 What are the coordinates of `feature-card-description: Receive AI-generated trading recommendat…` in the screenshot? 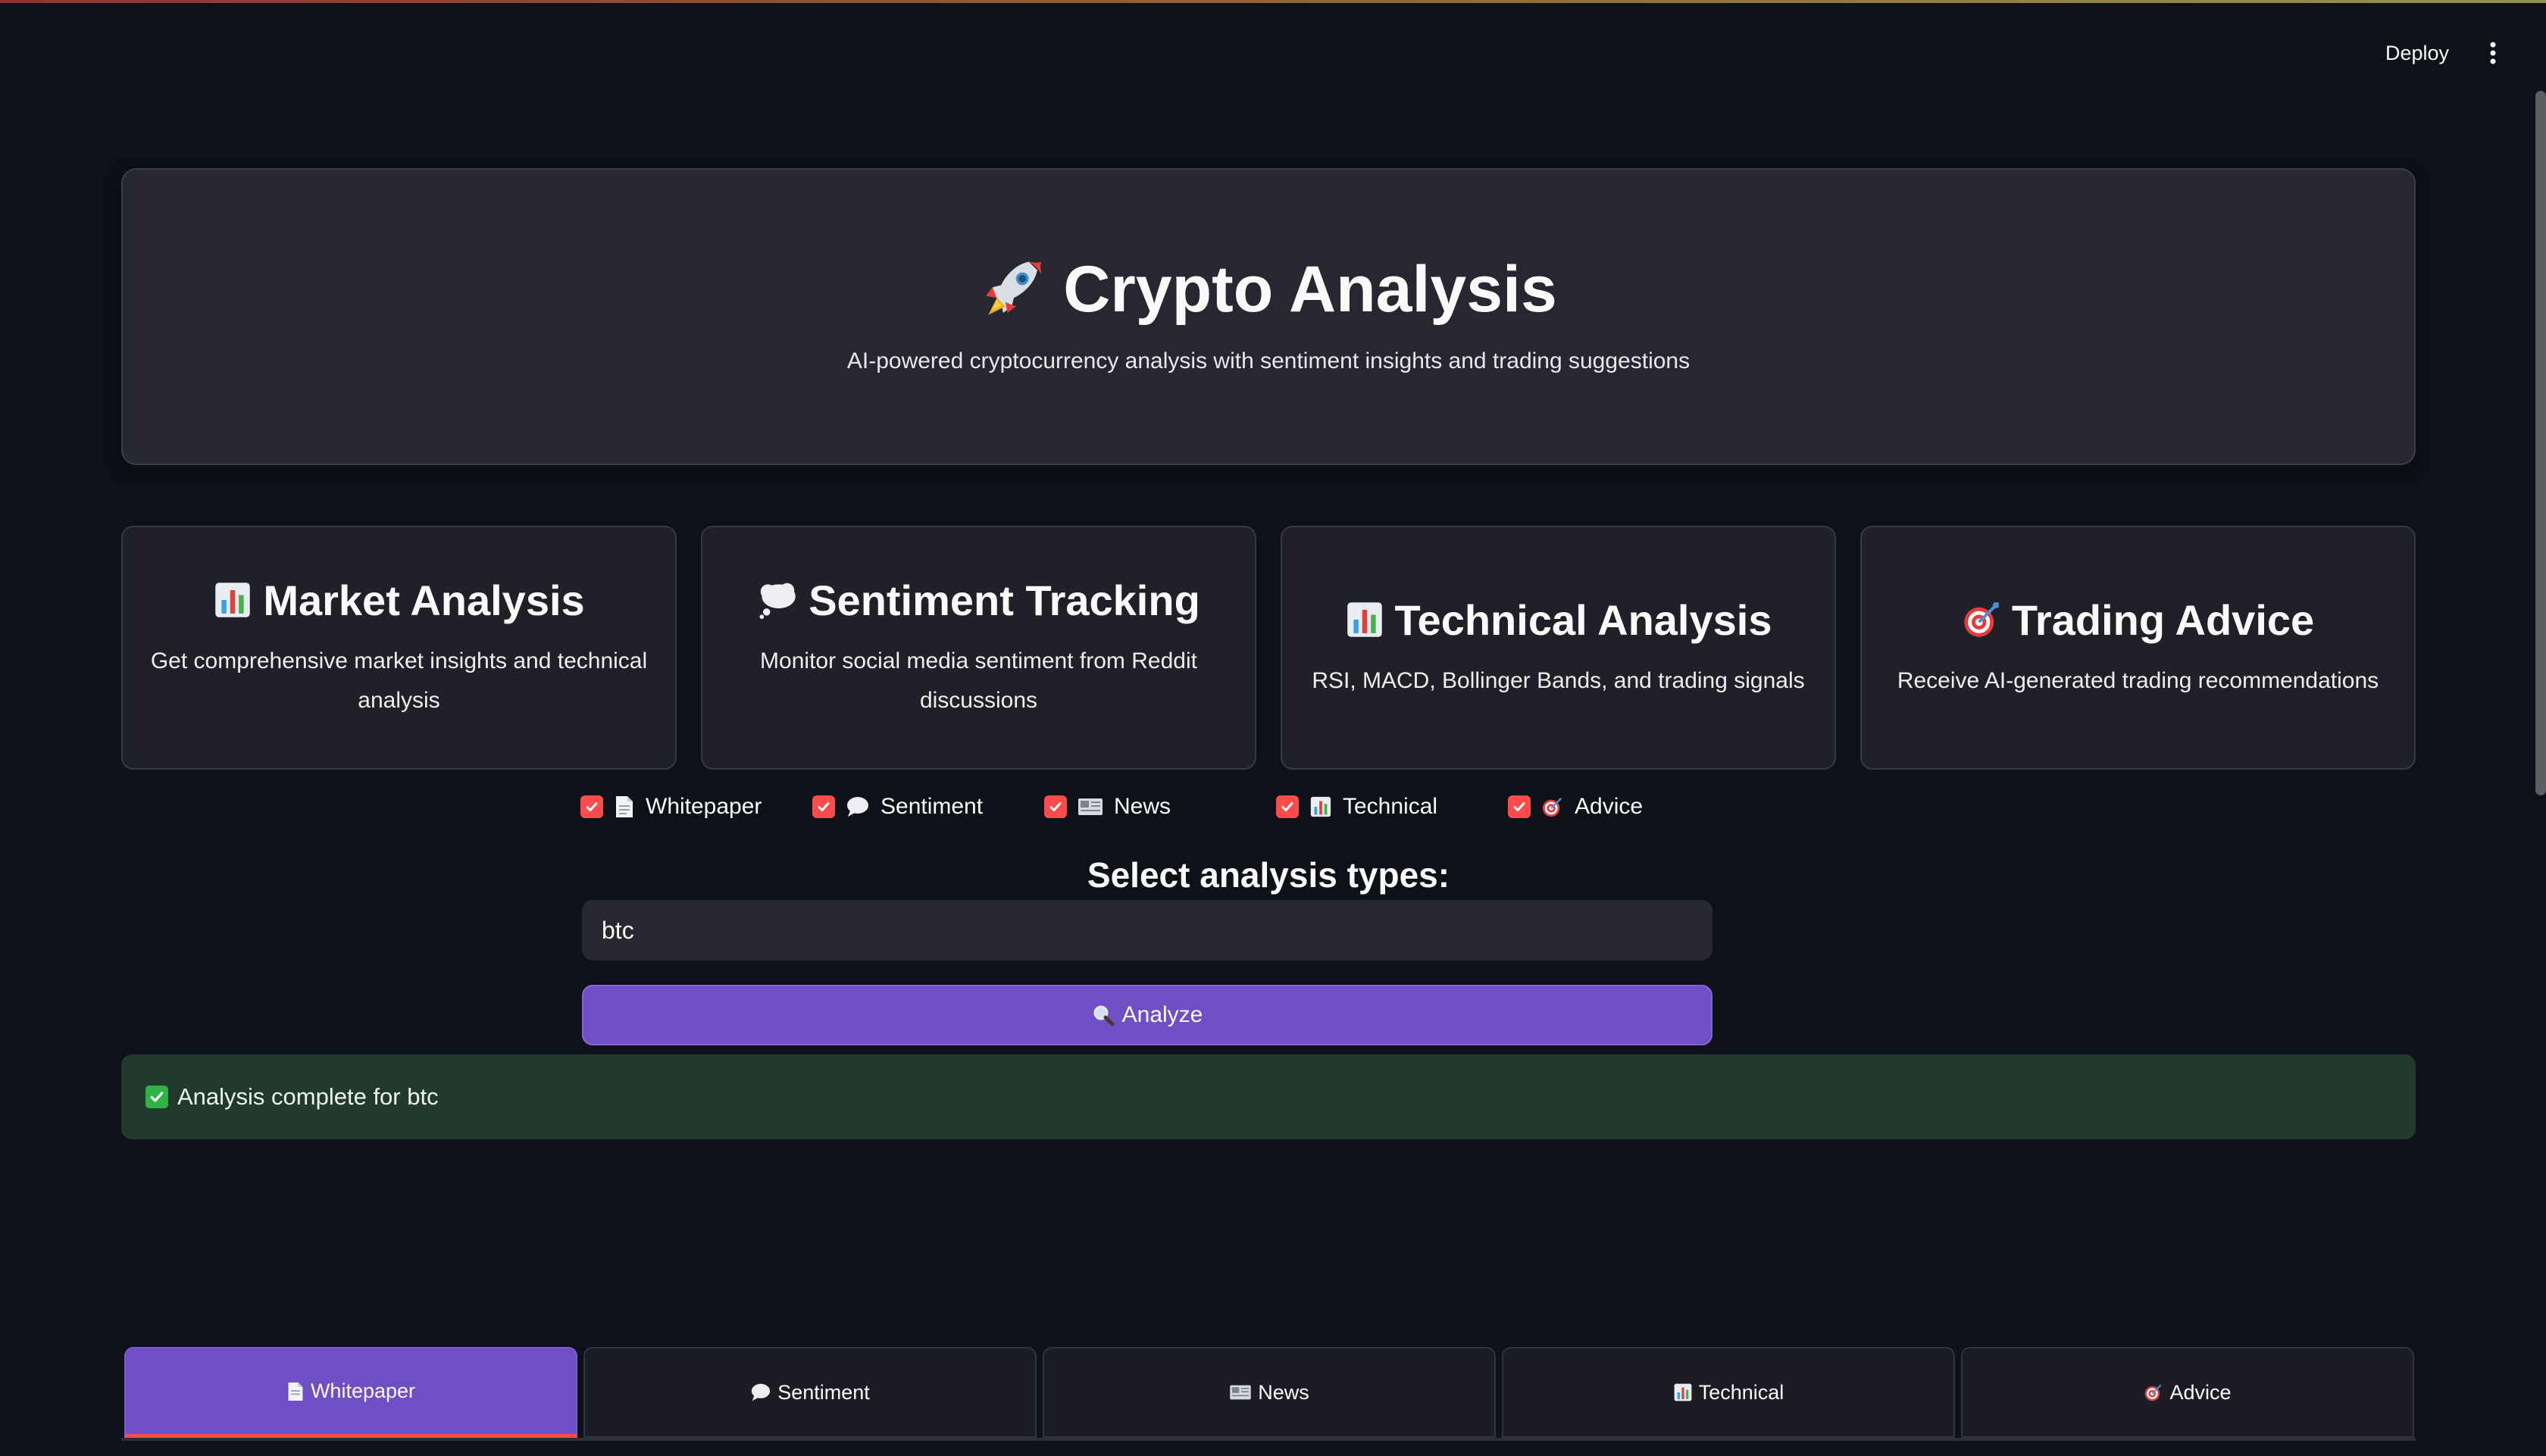 It's located at (2138, 680).